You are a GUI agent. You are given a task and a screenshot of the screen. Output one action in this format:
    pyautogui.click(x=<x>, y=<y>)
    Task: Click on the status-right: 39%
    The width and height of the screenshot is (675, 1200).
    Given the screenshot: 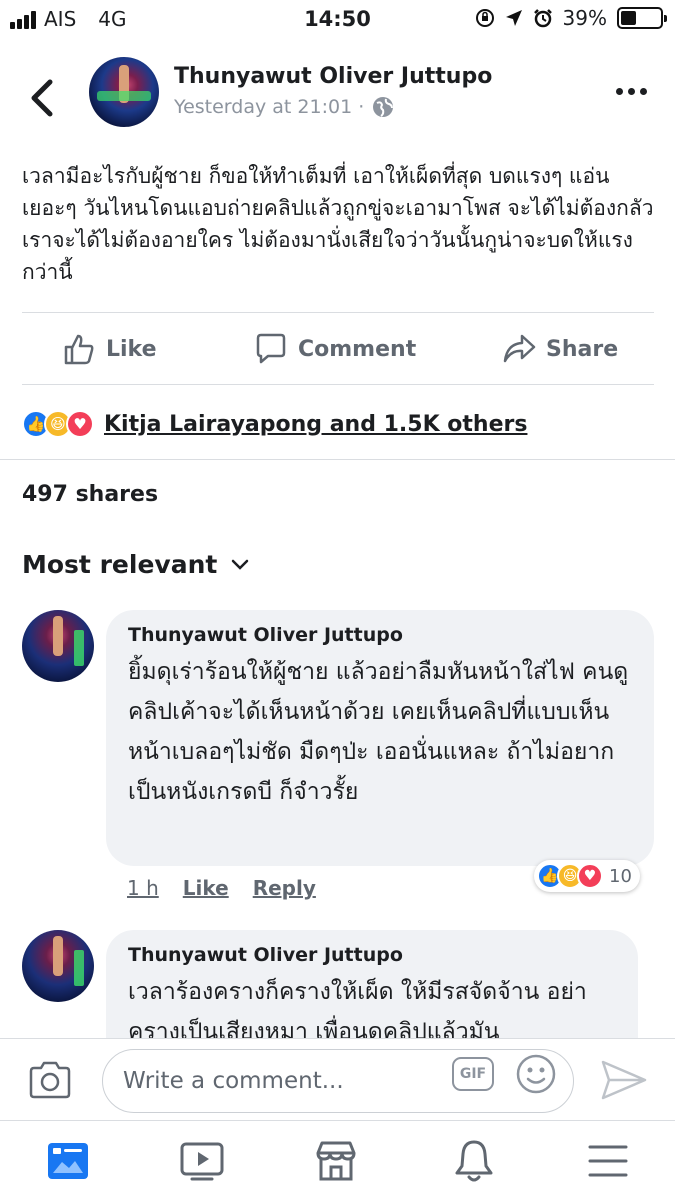 What is the action you would take?
    pyautogui.click(x=571, y=18)
    